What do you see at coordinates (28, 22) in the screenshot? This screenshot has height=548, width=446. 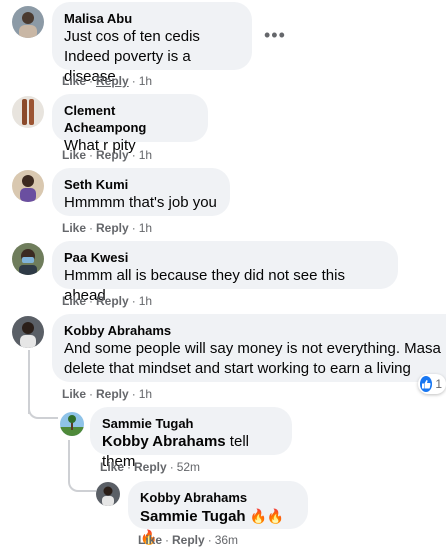 I see `avatar-malisa-abu` at bounding box center [28, 22].